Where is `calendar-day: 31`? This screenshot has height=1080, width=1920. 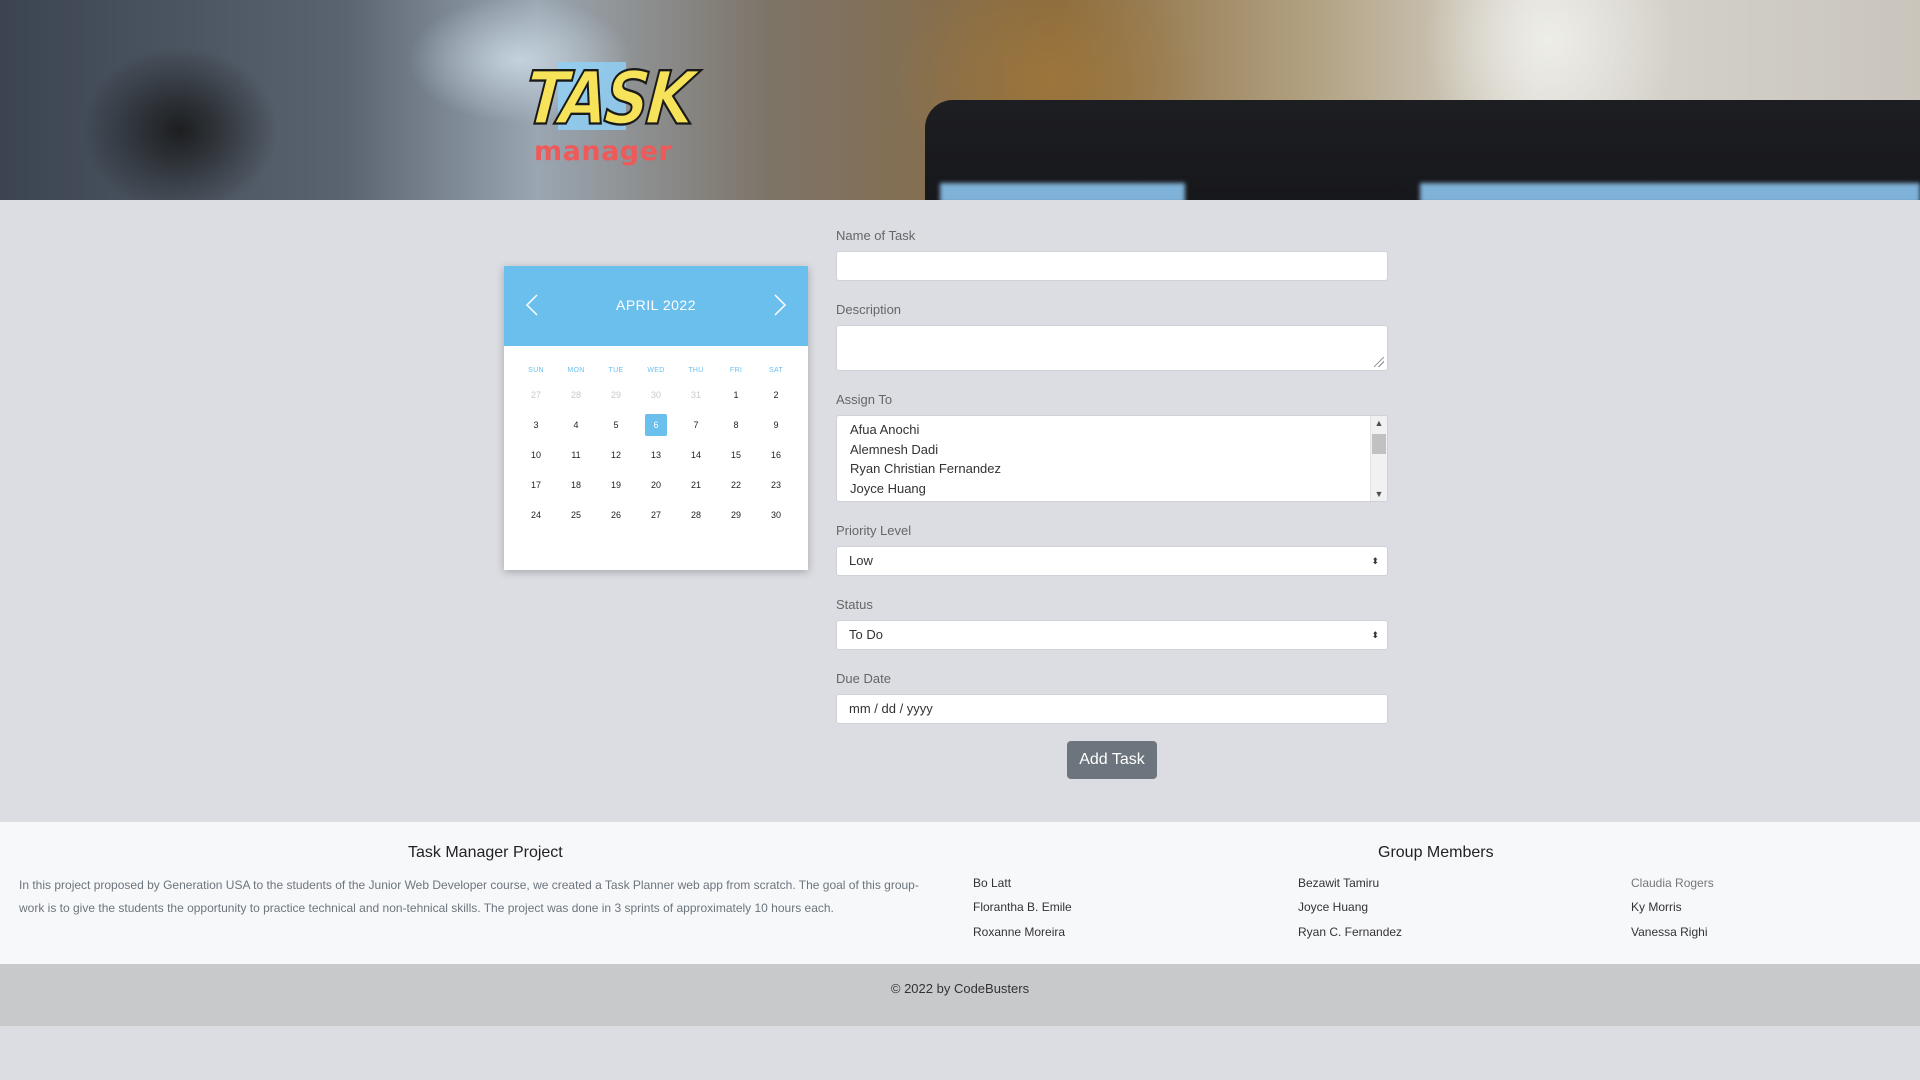
calendar-day: 31 is located at coordinates (696, 395).